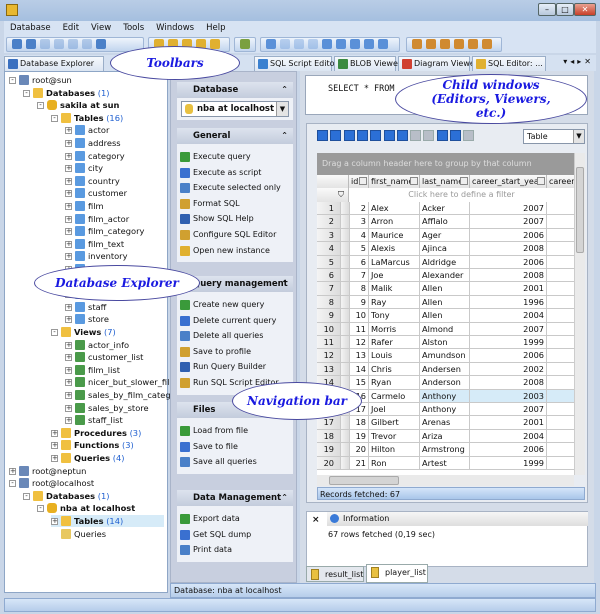 The width and height of the screenshot is (600, 614). What do you see at coordinates (402, 135) in the screenshot?
I see `edit-record-button` at bounding box center [402, 135].